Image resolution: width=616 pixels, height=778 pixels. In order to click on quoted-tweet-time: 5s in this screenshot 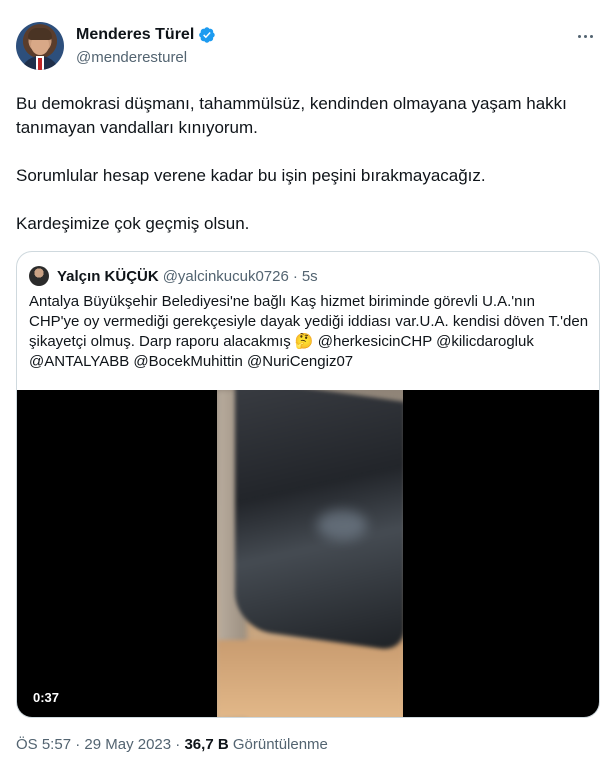, I will do `click(309, 276)`.